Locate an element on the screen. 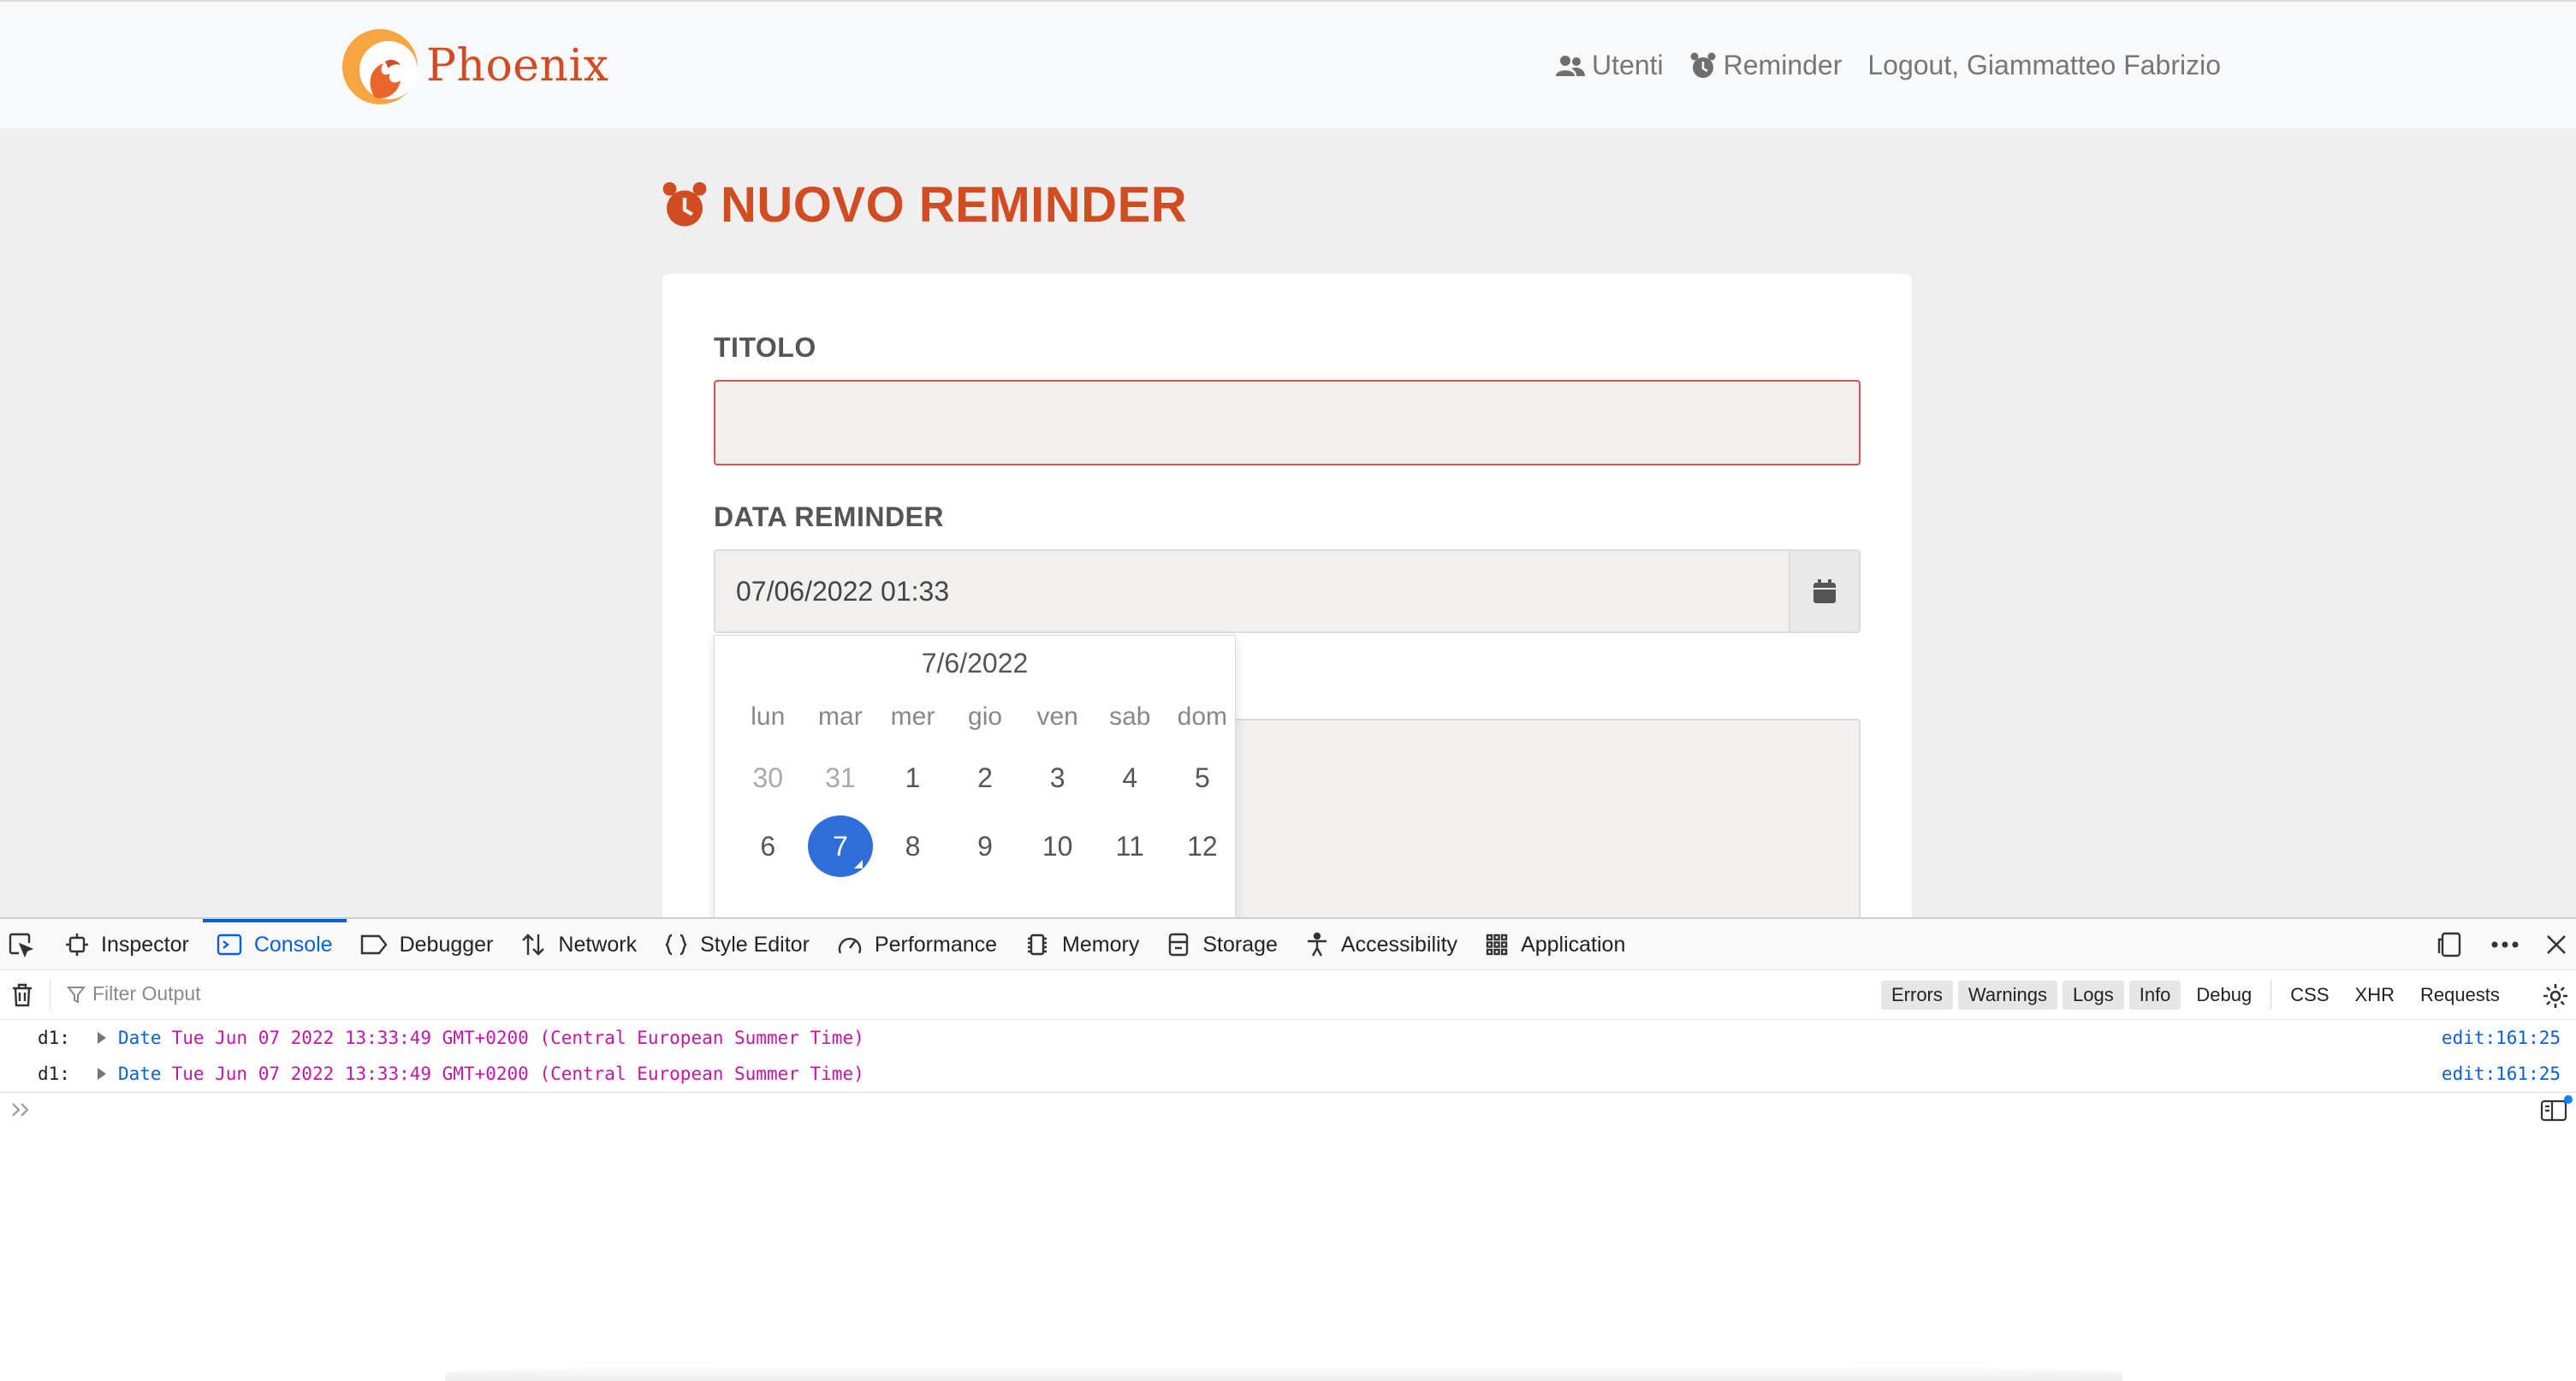 The image size is (2576, 1381). filter-css: CSS is located at coordinates (2309, 995).